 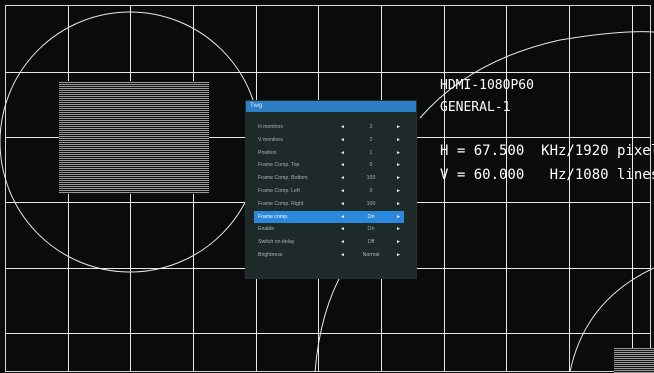 I want to click on menu-row-label: Frame comp., so click(x=273, y=216).